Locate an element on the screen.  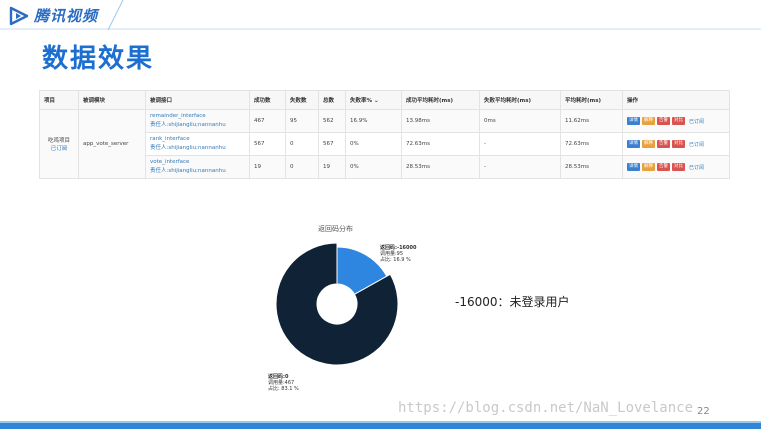
project-name: 吃鸡项目 is located at coordinates (58, 141).